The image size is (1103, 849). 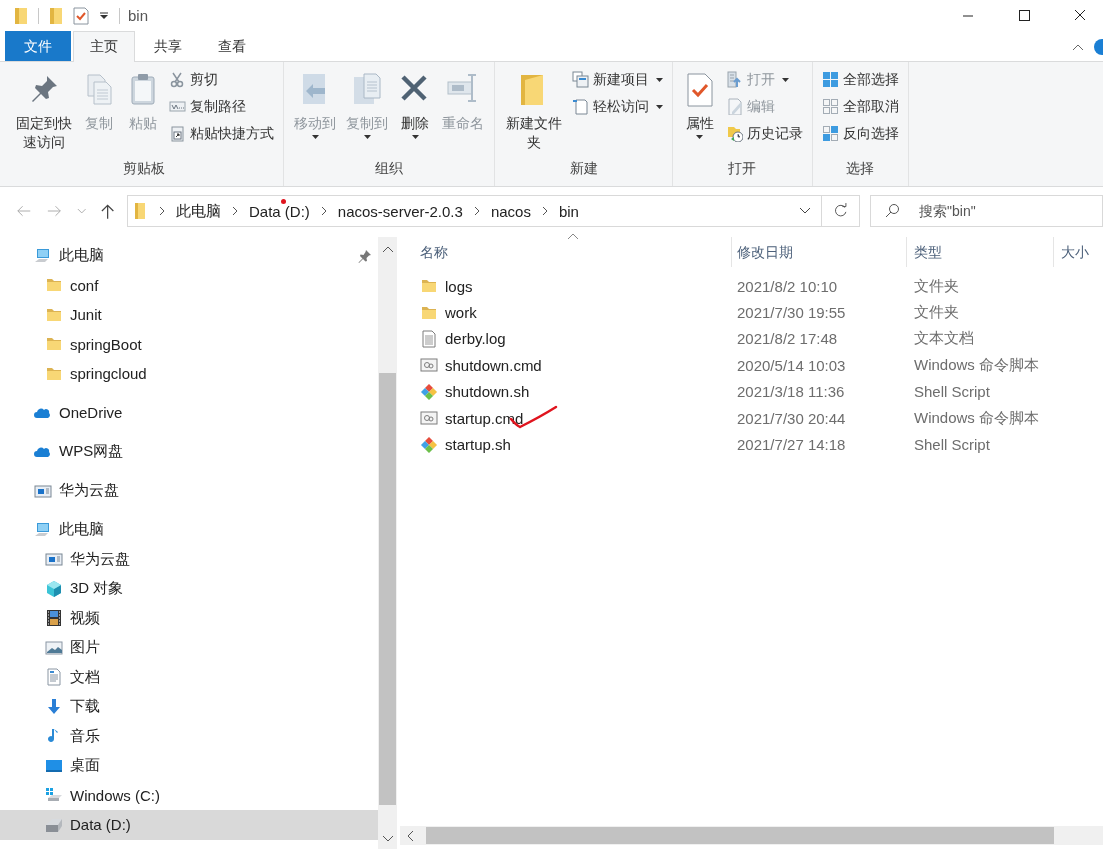 What do you see at coordinates (189, 589) in the screenshot?
I see `navigation-item: 3D 对象` at bounding box center [189, 589].